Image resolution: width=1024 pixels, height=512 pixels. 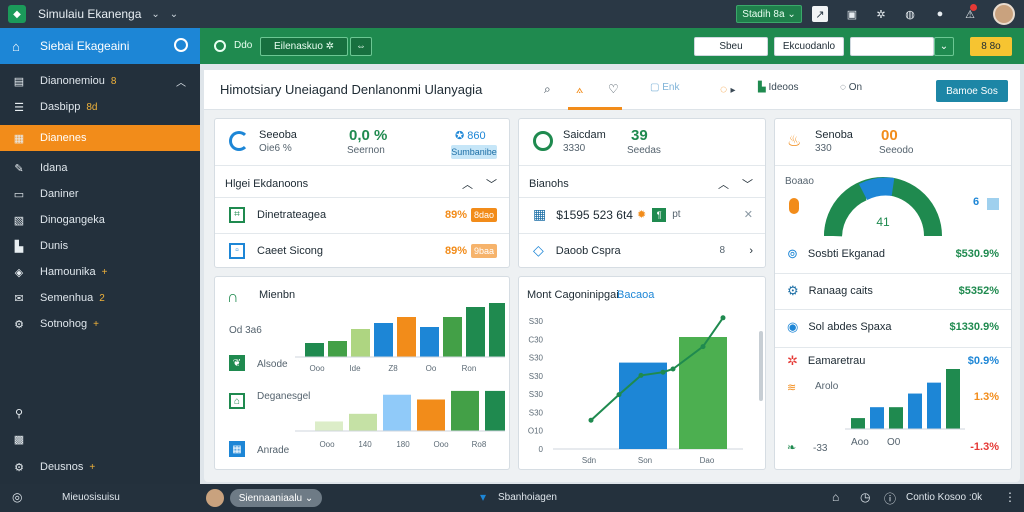 I want to click on settings-icon: ✲, so click(x=881, y=14).